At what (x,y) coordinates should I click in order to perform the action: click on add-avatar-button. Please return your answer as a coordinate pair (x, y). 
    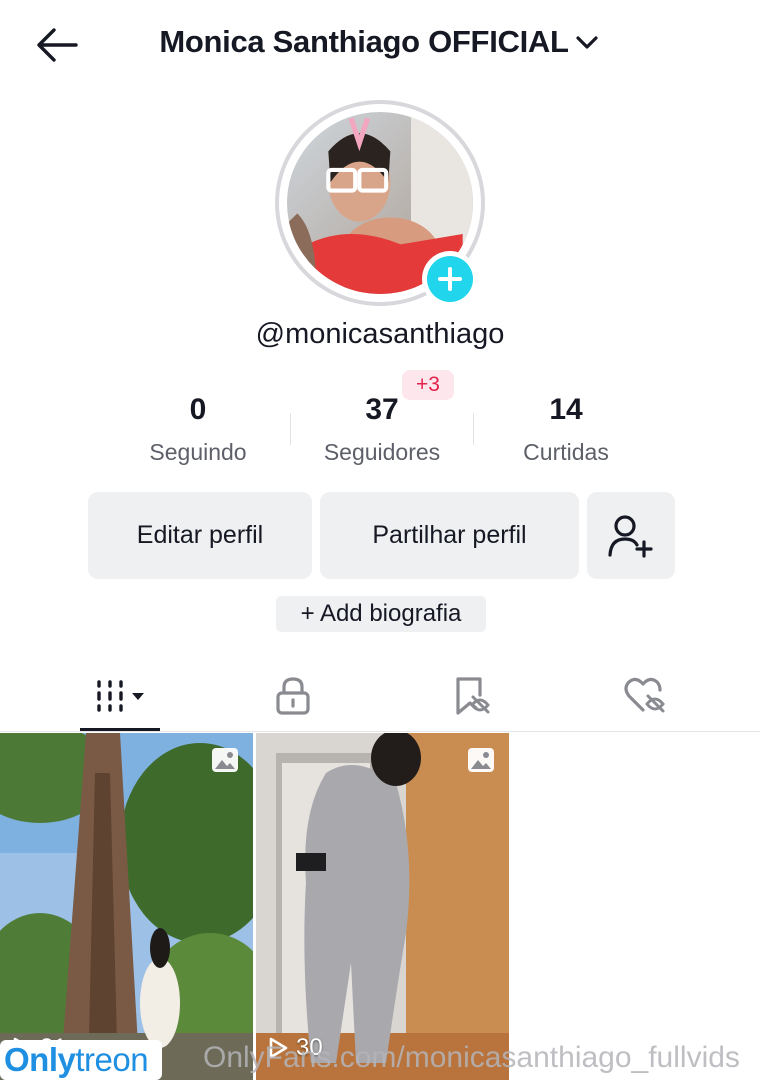
    Looking at the image, I should click on (450, 279).